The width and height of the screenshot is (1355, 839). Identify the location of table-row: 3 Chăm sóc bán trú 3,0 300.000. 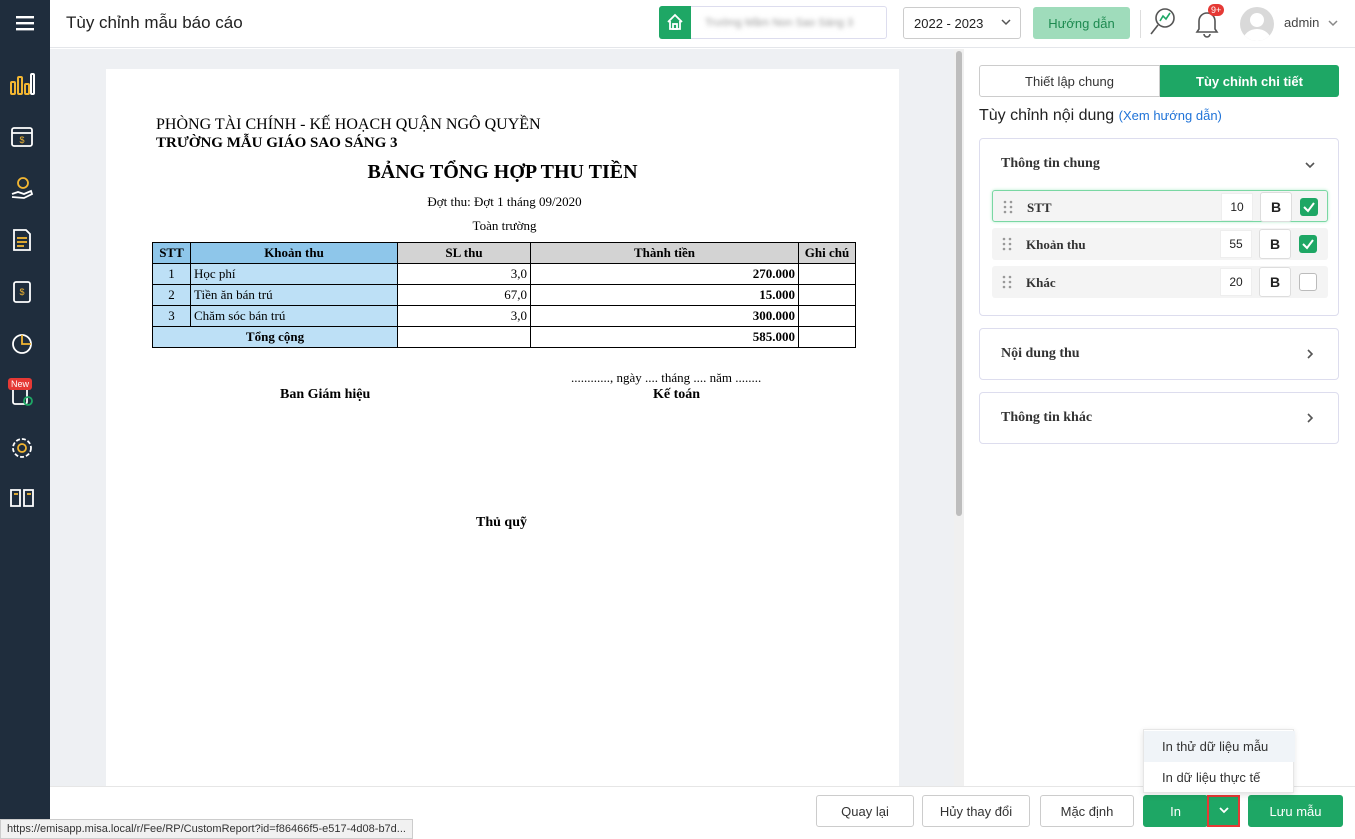
(504, 316).